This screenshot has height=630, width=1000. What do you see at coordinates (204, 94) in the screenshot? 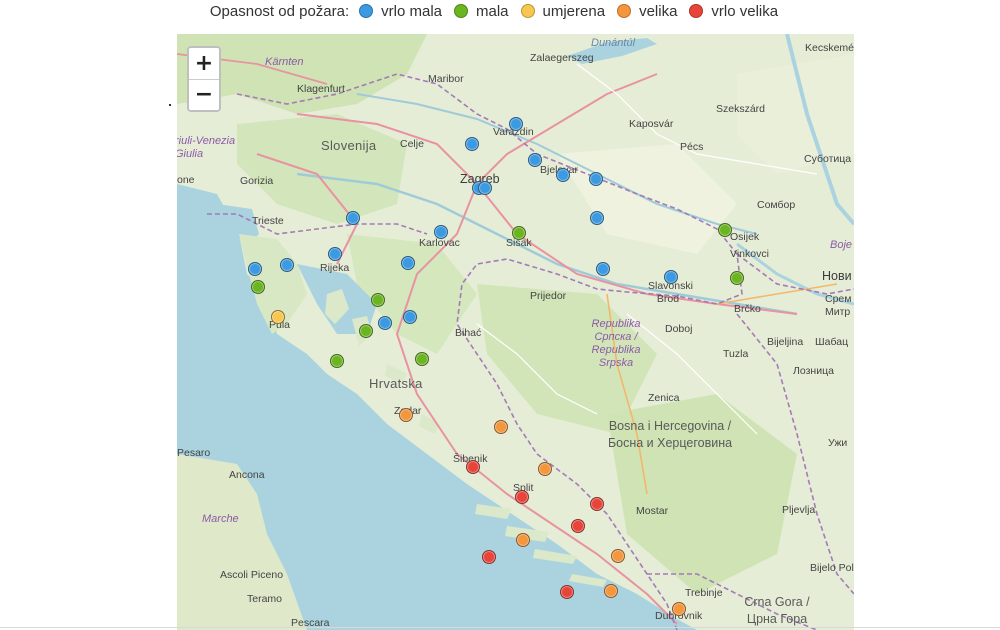
I see `zoom-out-button: −` at bounding box center [204, 94].